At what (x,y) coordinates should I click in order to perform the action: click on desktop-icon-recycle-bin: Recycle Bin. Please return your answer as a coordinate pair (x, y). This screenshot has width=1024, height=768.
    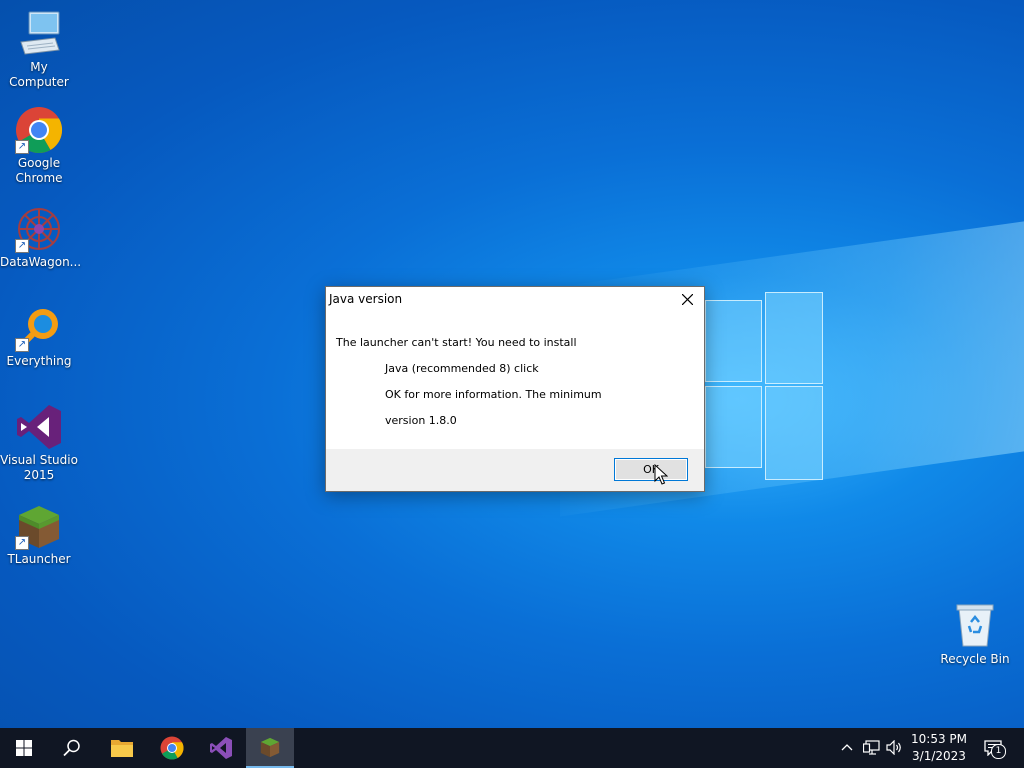
    Looking at the image, I should click on (975, 634).